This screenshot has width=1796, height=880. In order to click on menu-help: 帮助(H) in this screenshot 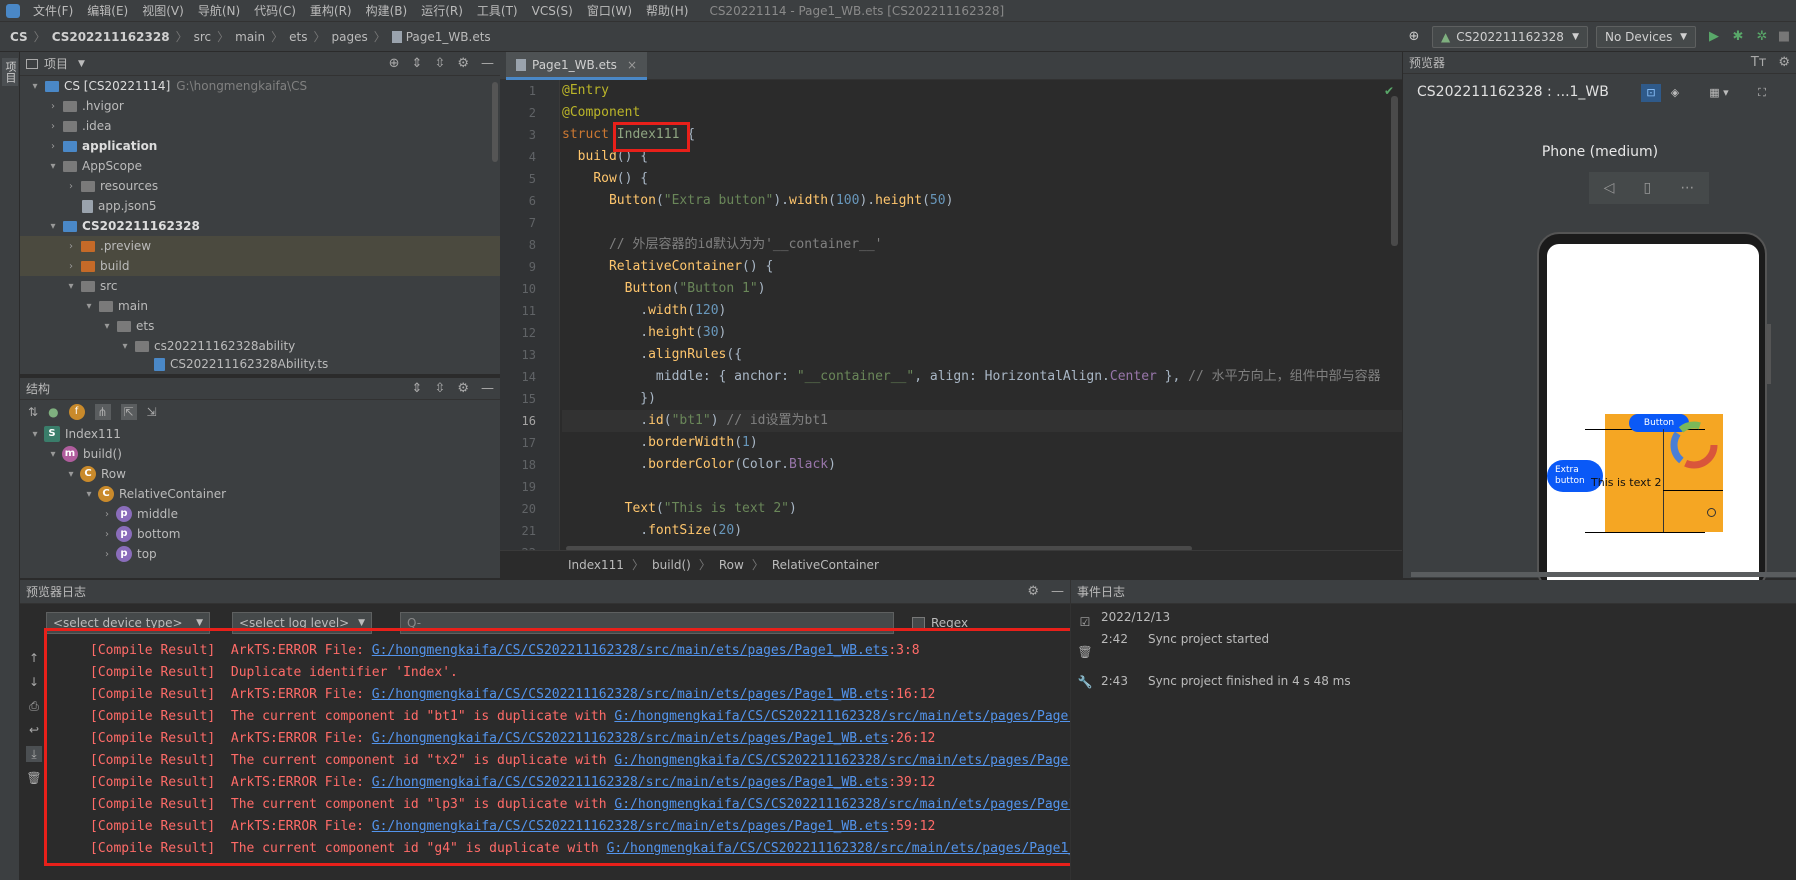, I will do `click(667, 10)`.